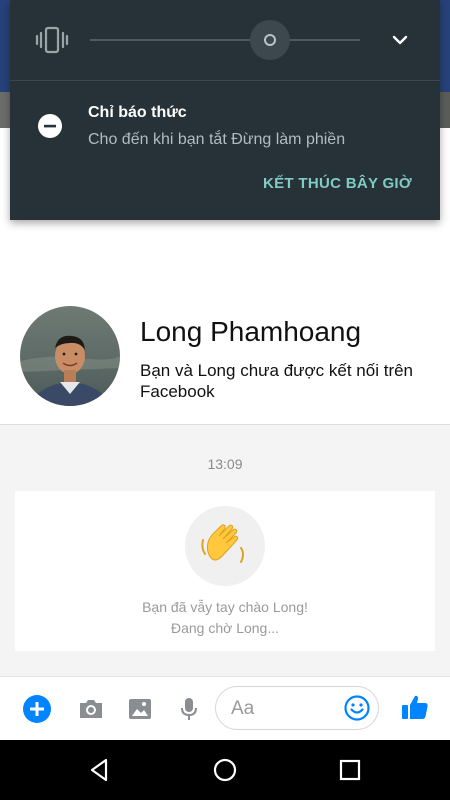  Describe the element at coordinates (400, 40) in the screenshot. I see `chevron-down-icon` at that location.